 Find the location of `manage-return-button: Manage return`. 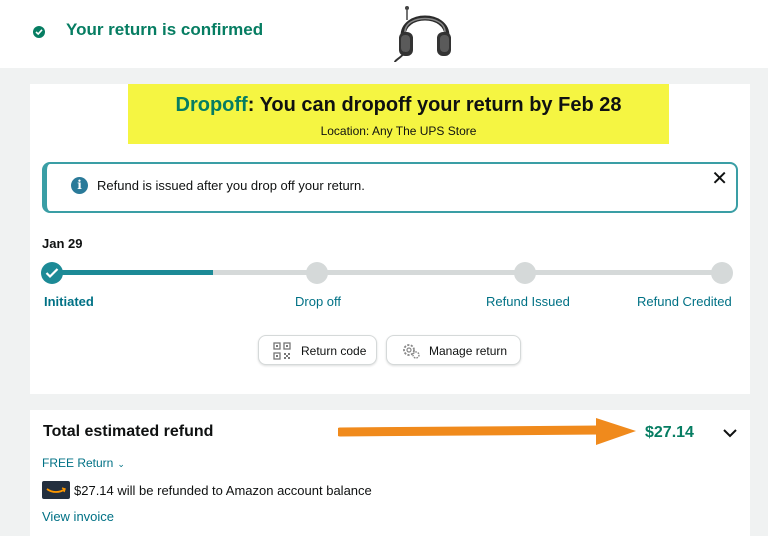

manage-return-button: Manage return is located at coordinates (453, 350).